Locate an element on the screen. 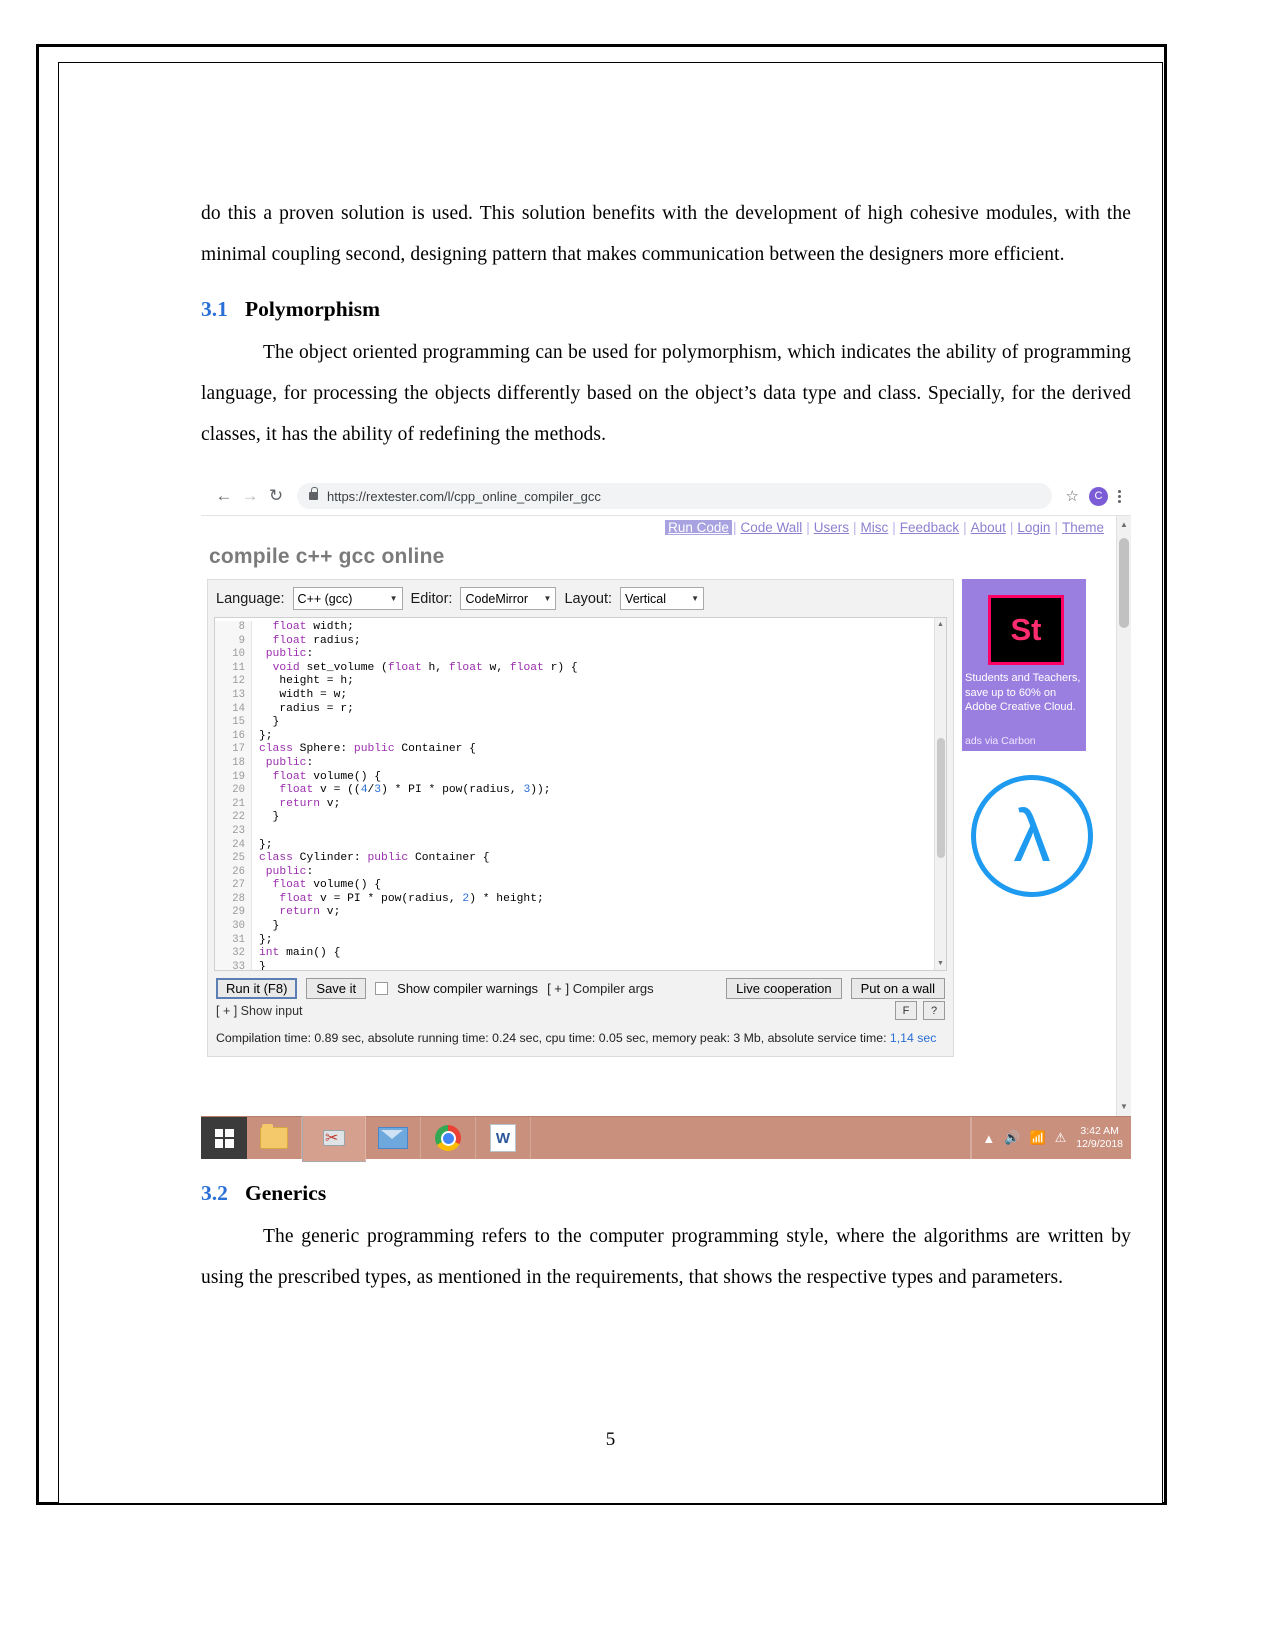  show-input-toggle: [ + ] Show input is located at coordinates (259, 1011).